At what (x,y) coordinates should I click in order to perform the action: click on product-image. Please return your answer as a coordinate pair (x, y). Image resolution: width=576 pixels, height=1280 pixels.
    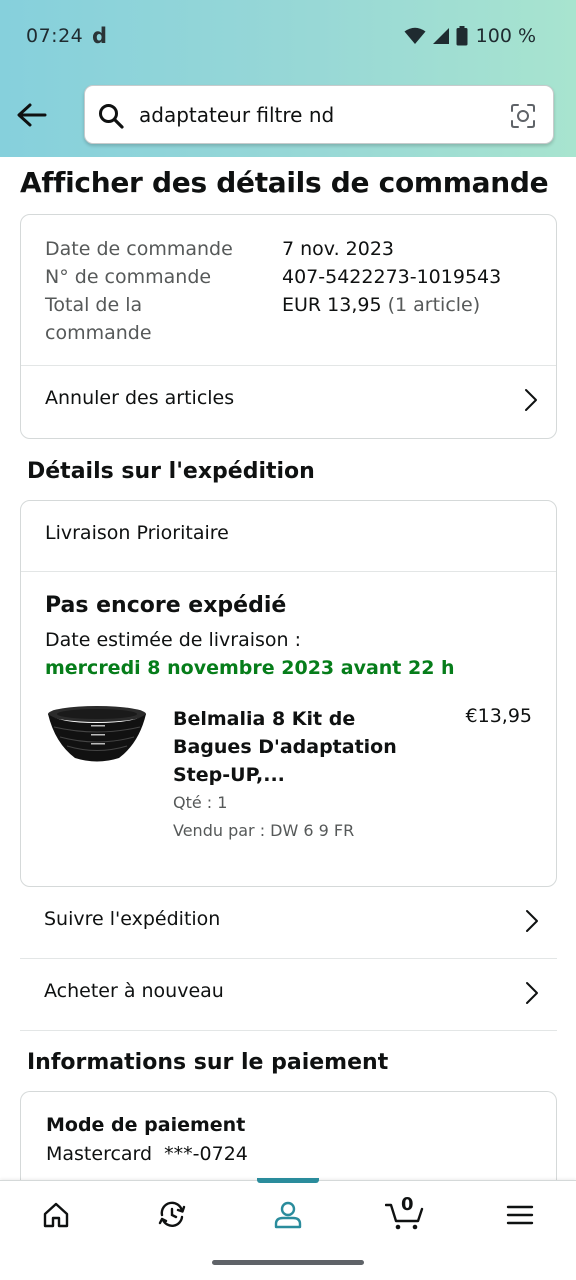
    Looking at the image, I should click on (97, 734).